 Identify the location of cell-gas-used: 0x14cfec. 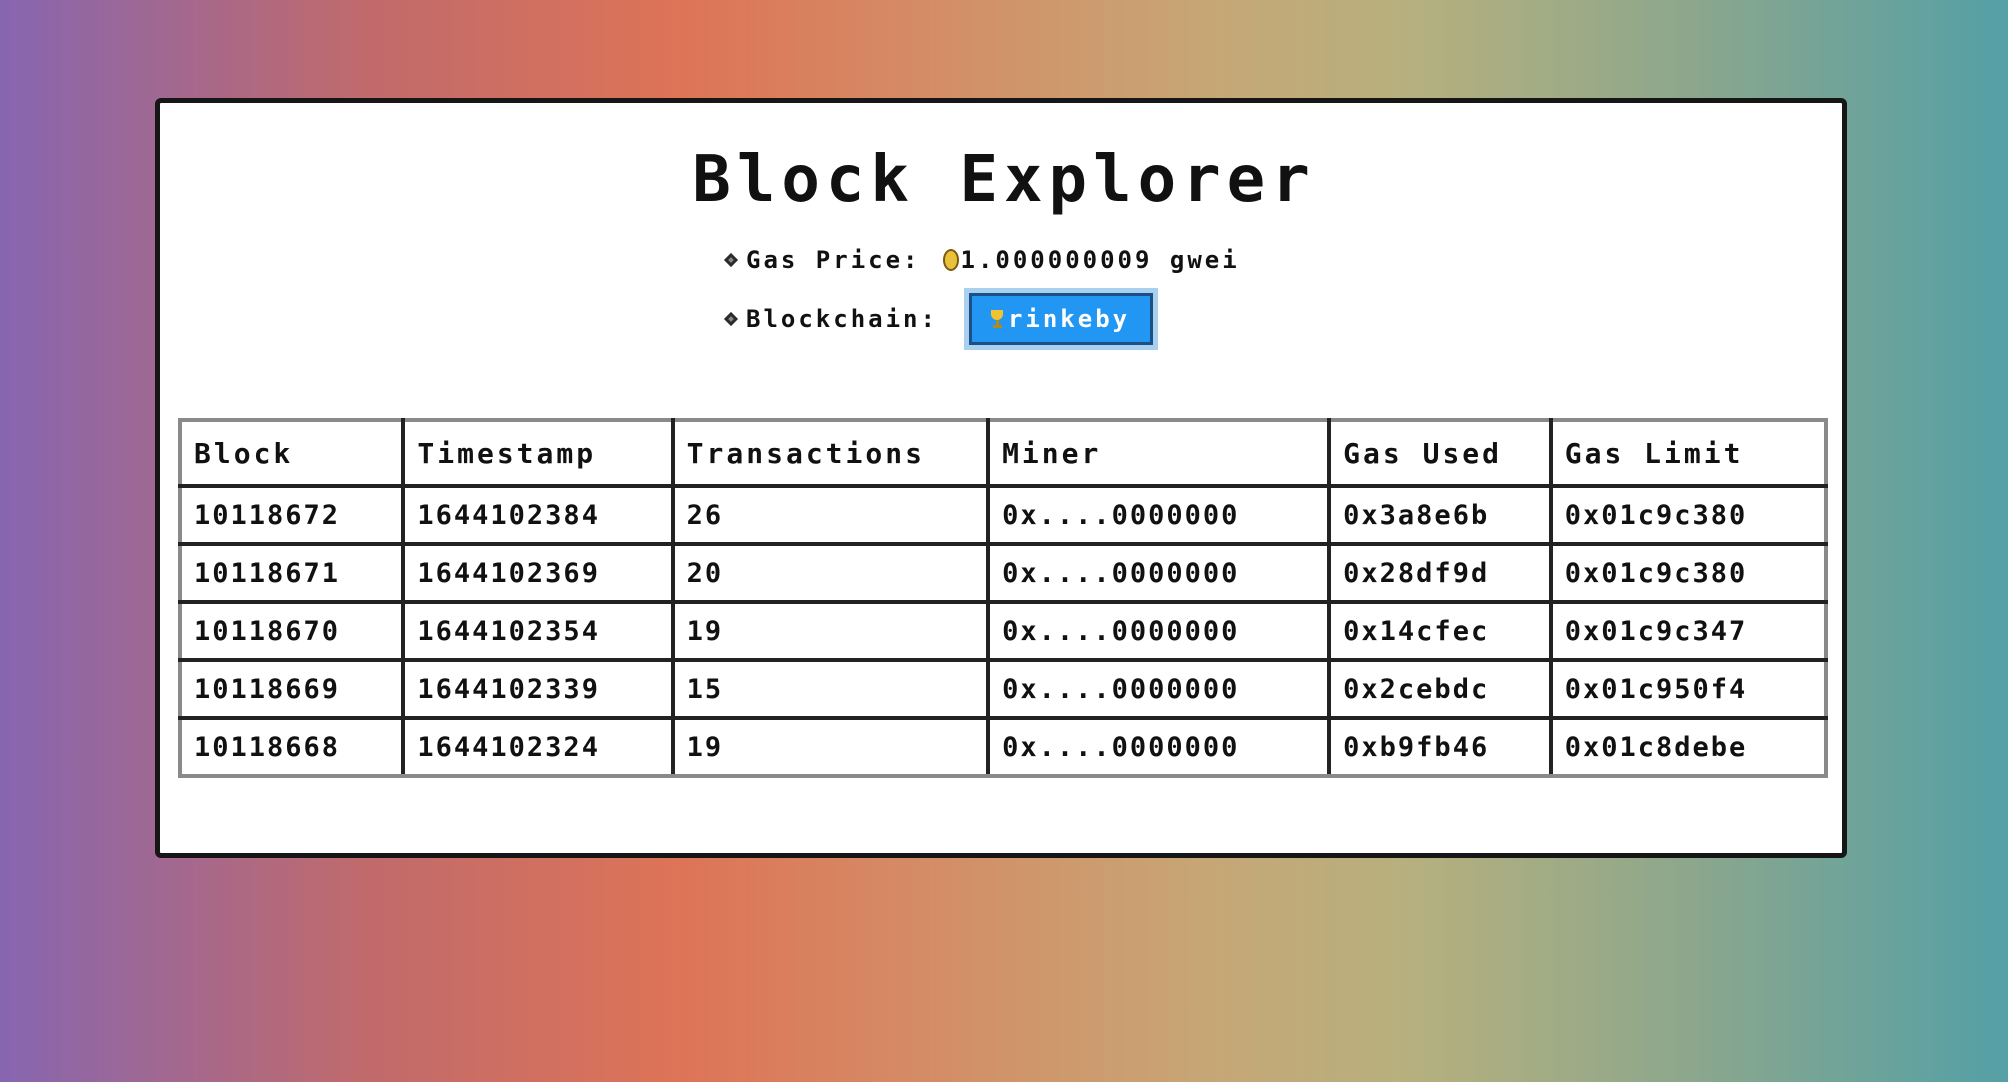
(1440, 631).